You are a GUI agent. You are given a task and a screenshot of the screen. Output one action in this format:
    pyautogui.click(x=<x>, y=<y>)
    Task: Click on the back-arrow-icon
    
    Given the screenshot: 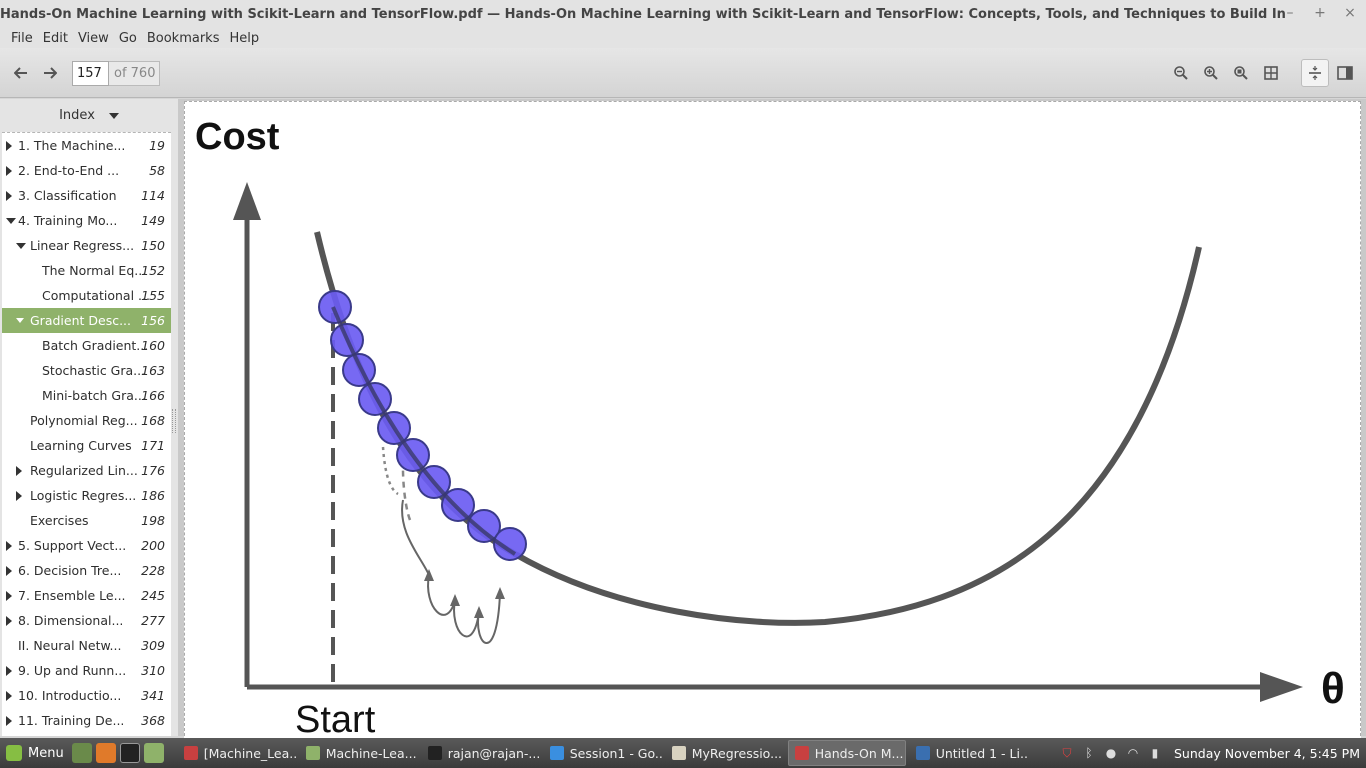 What is the action you would take?
    pyautogui.click(x=20, y=73)
    